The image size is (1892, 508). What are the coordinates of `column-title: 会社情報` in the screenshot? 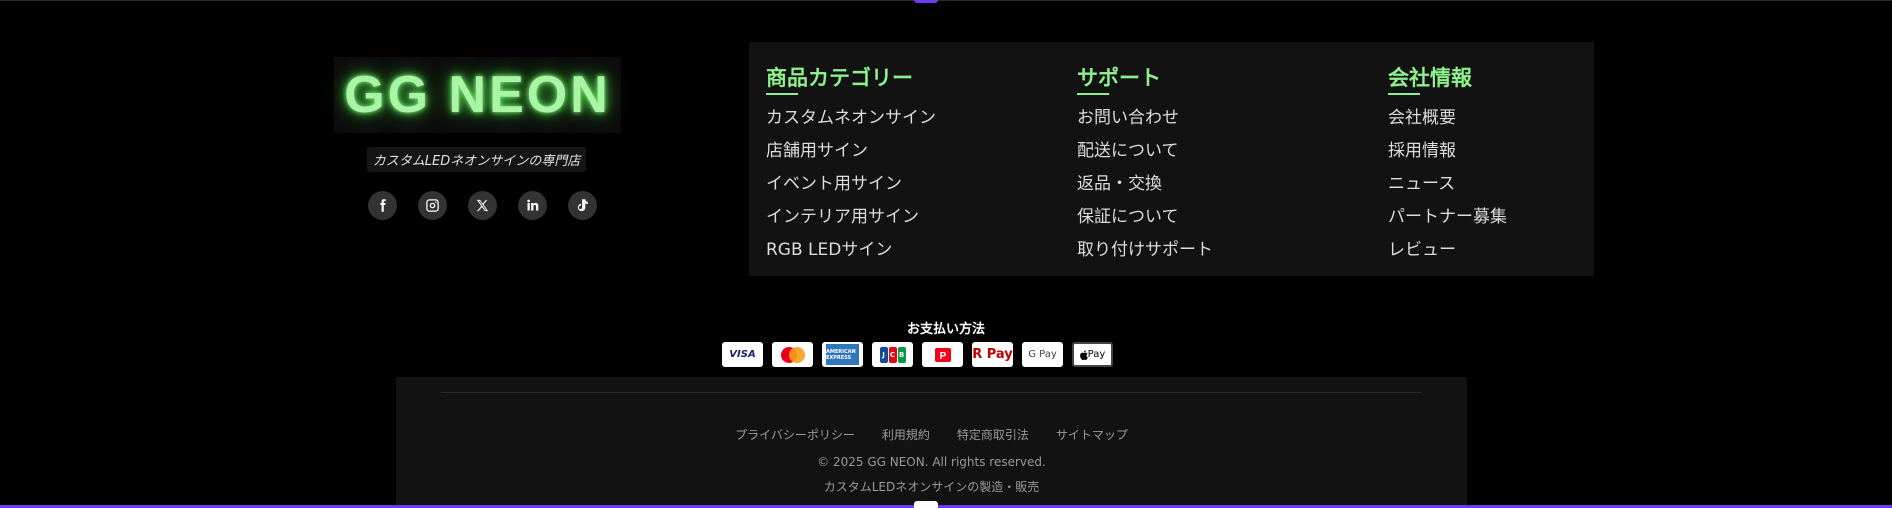 It's located at (1430, 78).